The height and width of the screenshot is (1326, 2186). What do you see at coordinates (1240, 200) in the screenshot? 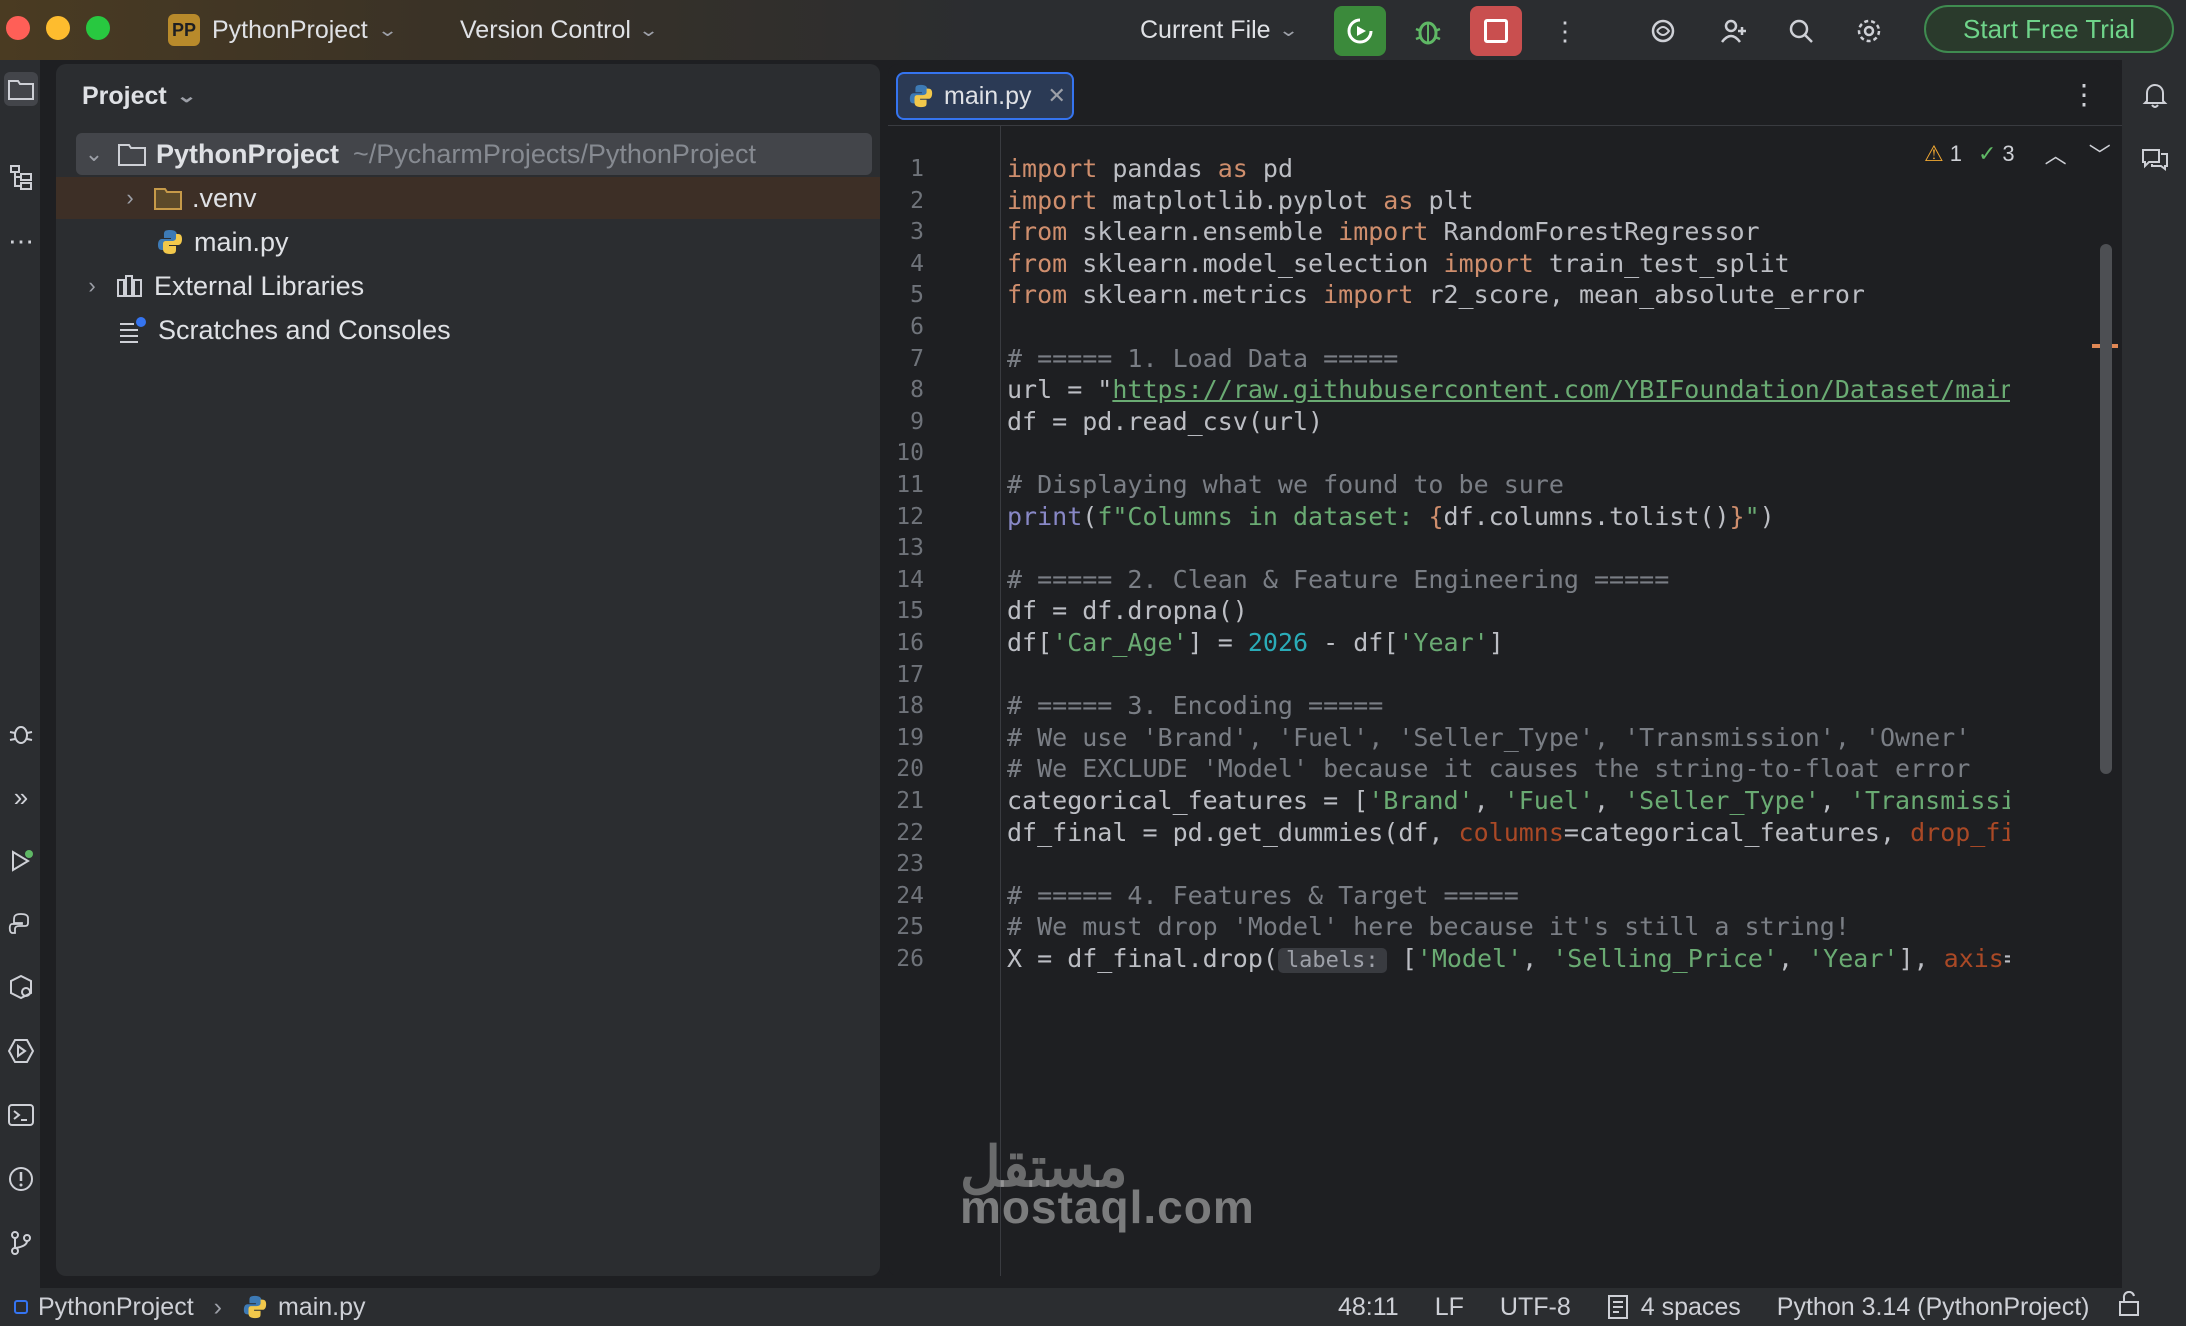
I see `code-line: import matplotlib.pyplot as plt` at bounding box center [1240, 200].